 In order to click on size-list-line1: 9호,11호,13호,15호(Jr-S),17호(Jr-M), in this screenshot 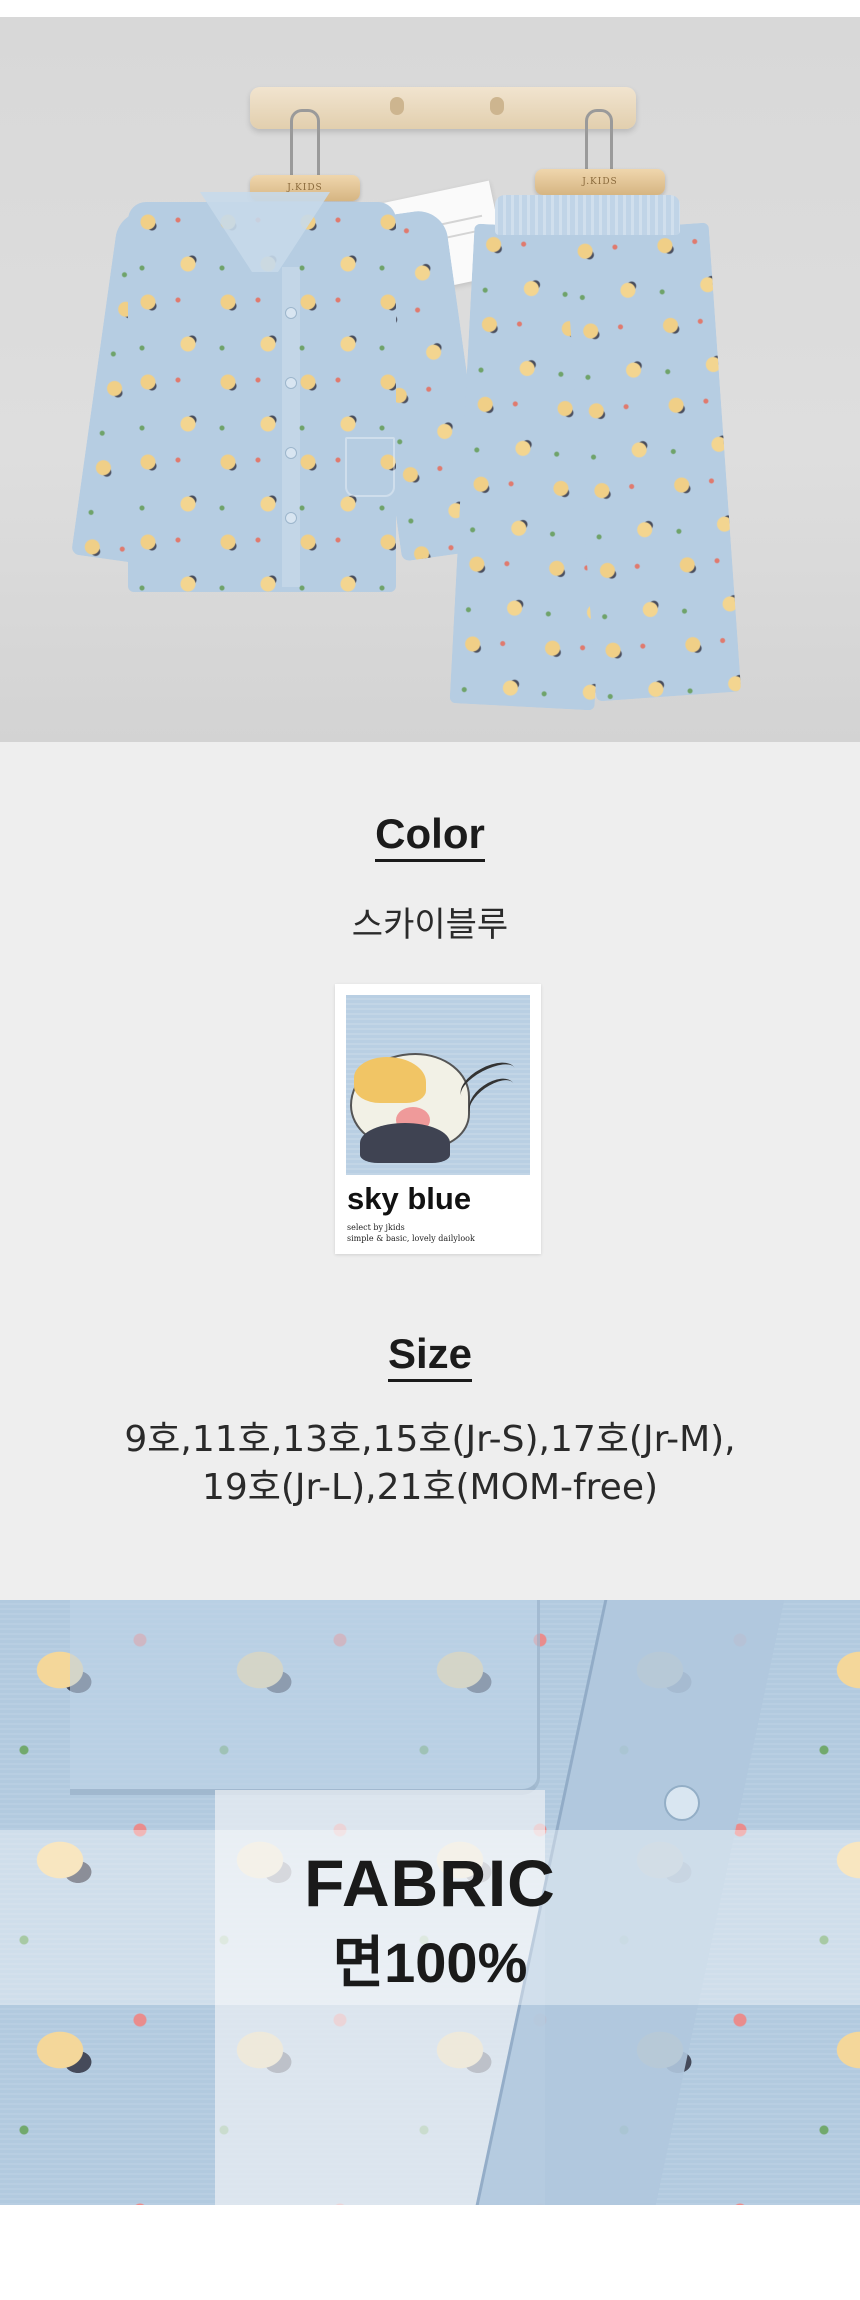, I will do `click(430, 1439)`.